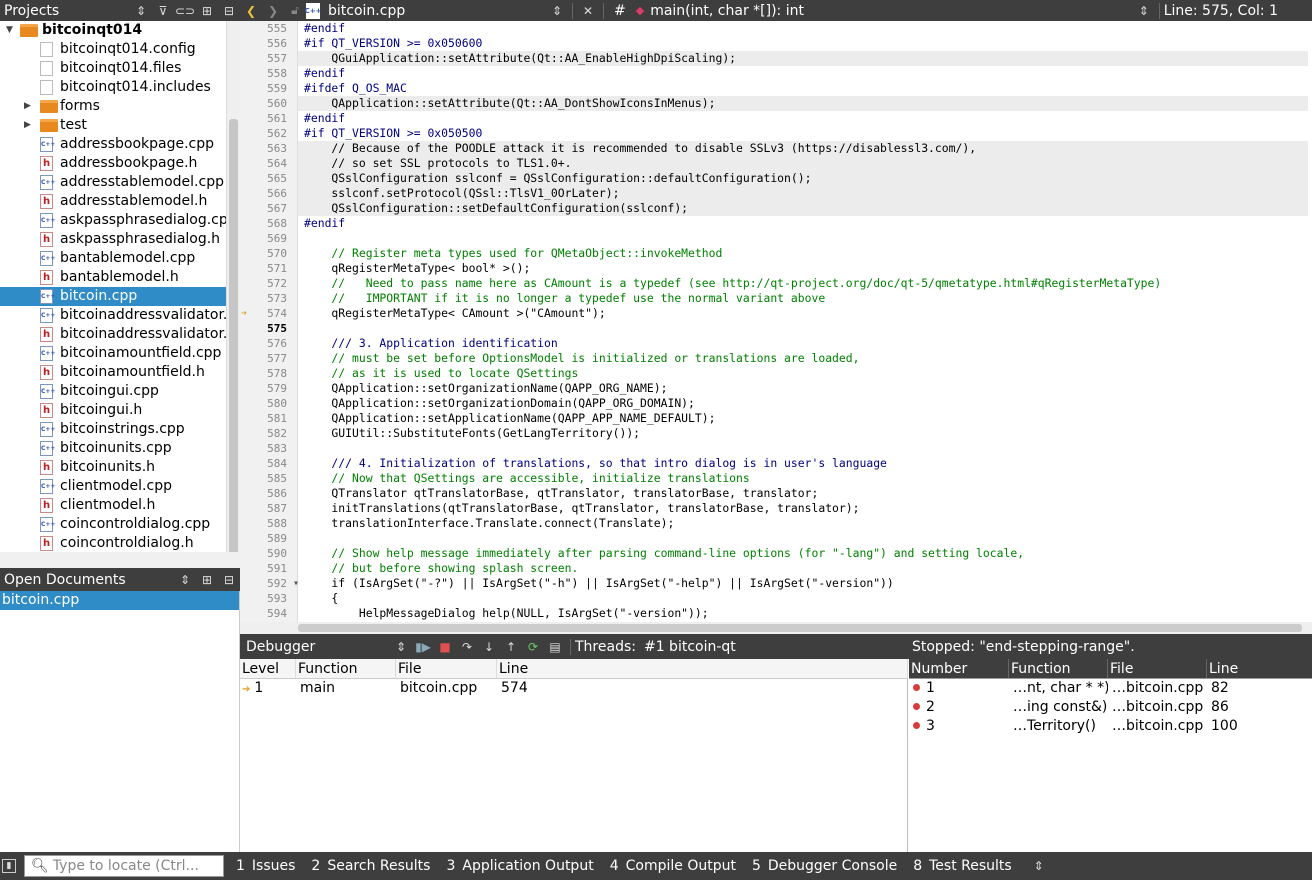  Describe the element at coordinates (268, 73) in the screenshot. I see `line-number: 558` at that location.